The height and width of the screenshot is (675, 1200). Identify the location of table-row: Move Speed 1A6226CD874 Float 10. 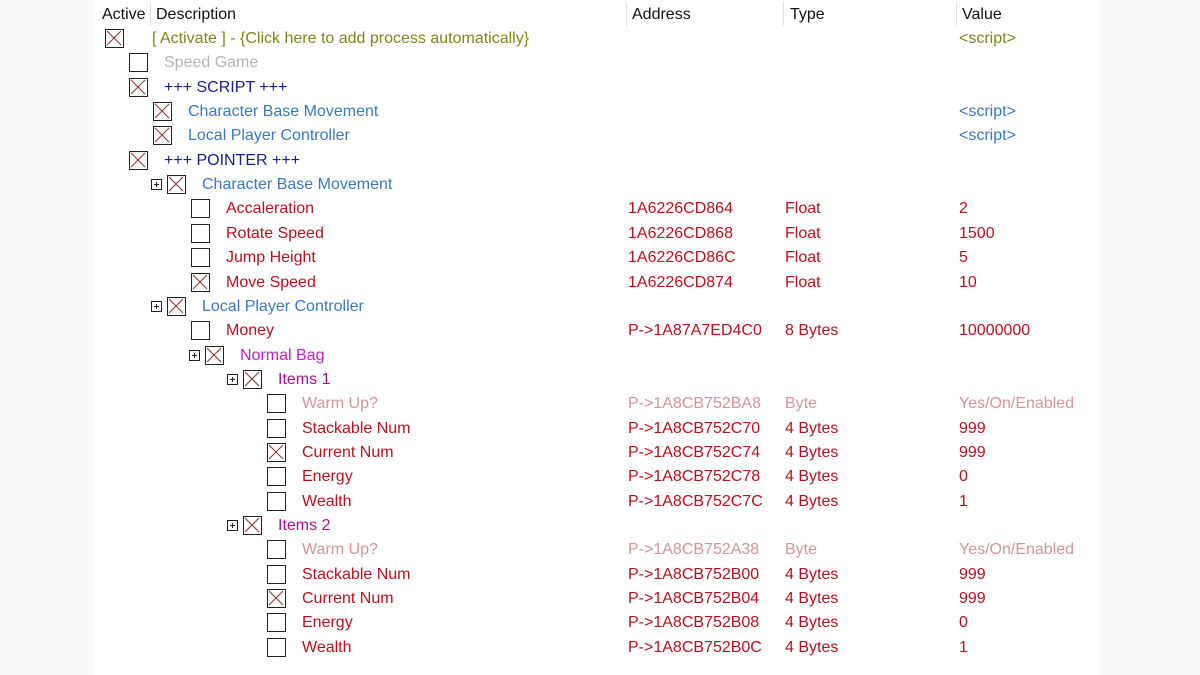
(600, 283).